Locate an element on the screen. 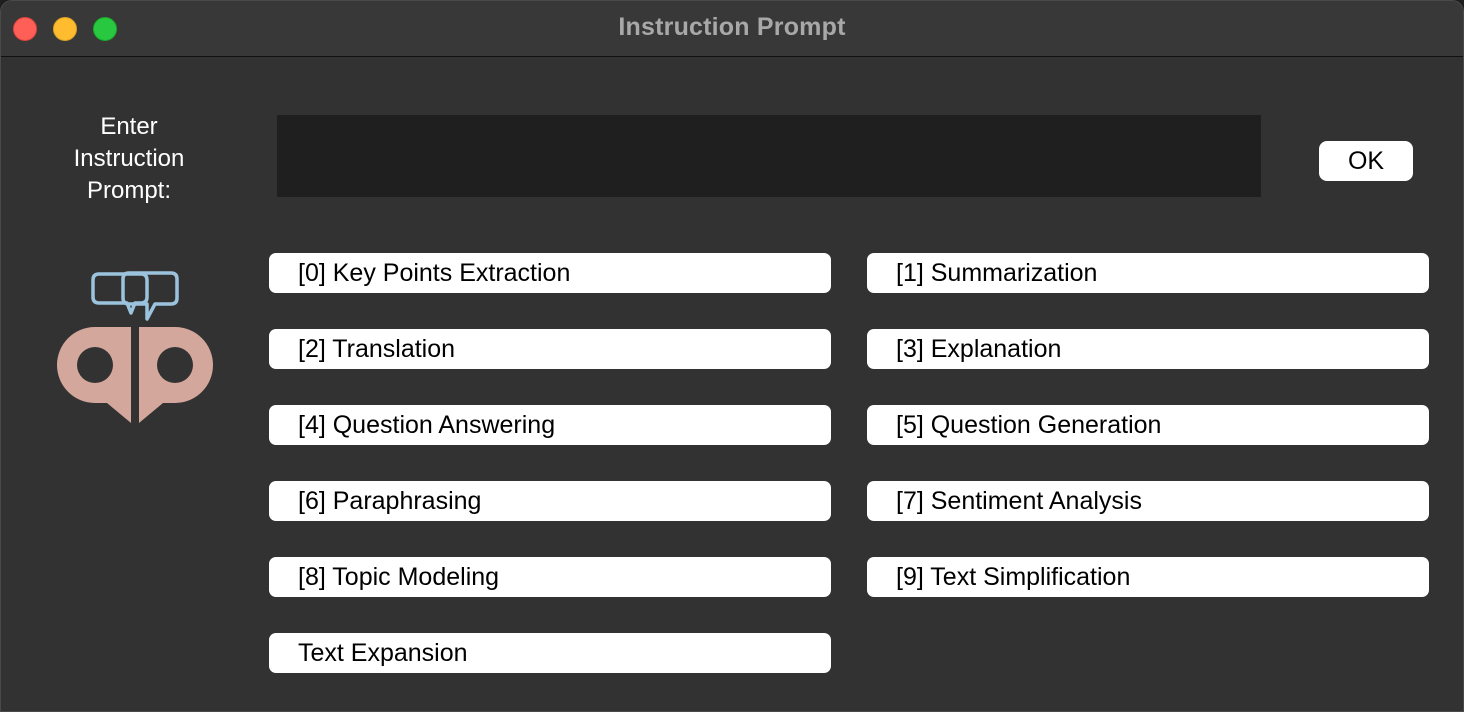 This screenshot has width=1464, height=712. option-summarization: [1] Summarization is located at coordinates (1148, 273).